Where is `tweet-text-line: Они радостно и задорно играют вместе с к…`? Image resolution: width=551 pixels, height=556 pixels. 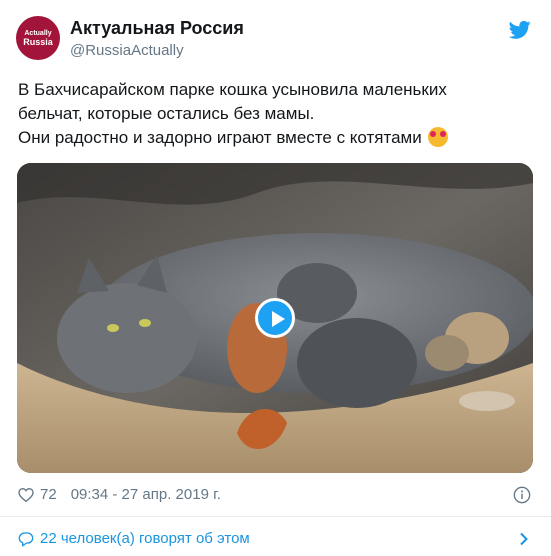
tweet-text-line: Они радостно и задорно играют вместе с к… is located at coordinates (278, 138).